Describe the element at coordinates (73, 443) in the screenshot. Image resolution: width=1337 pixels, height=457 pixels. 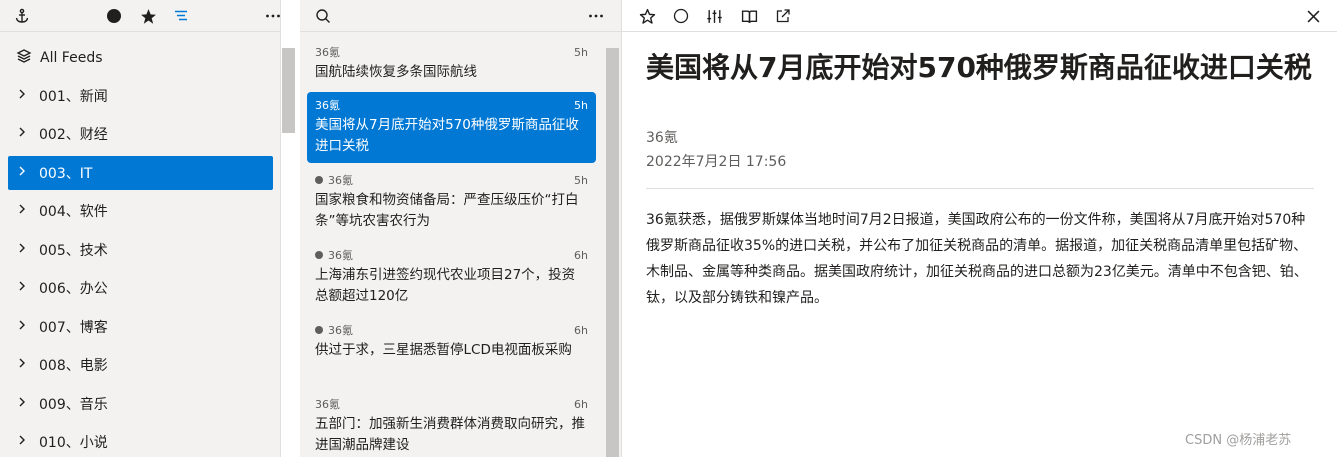
I see `feed-group-label: 010、小说` at that location.